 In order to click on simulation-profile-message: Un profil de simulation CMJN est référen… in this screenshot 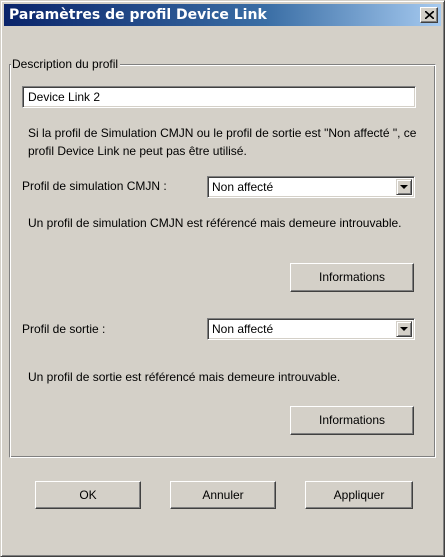, I will do `click(215, 223)`.